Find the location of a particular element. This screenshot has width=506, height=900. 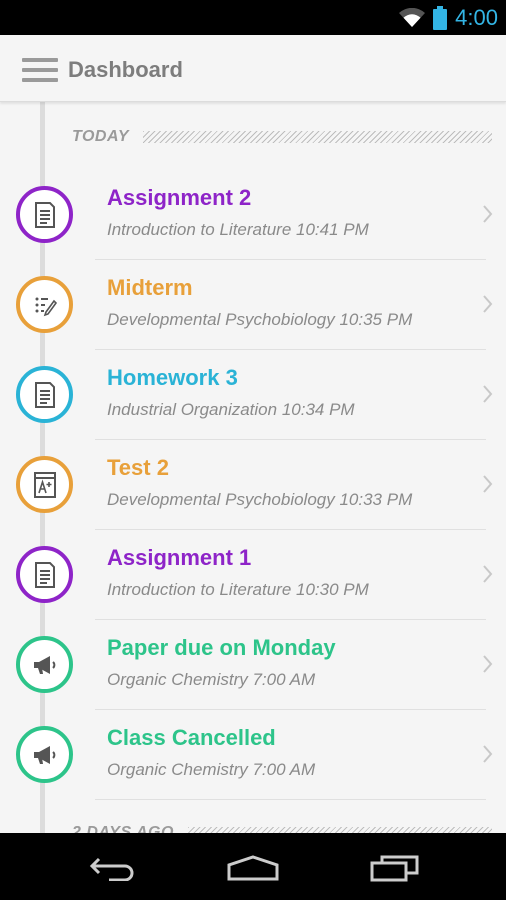

item-title: Paper due on Monday is located at coordinates (221, 647).